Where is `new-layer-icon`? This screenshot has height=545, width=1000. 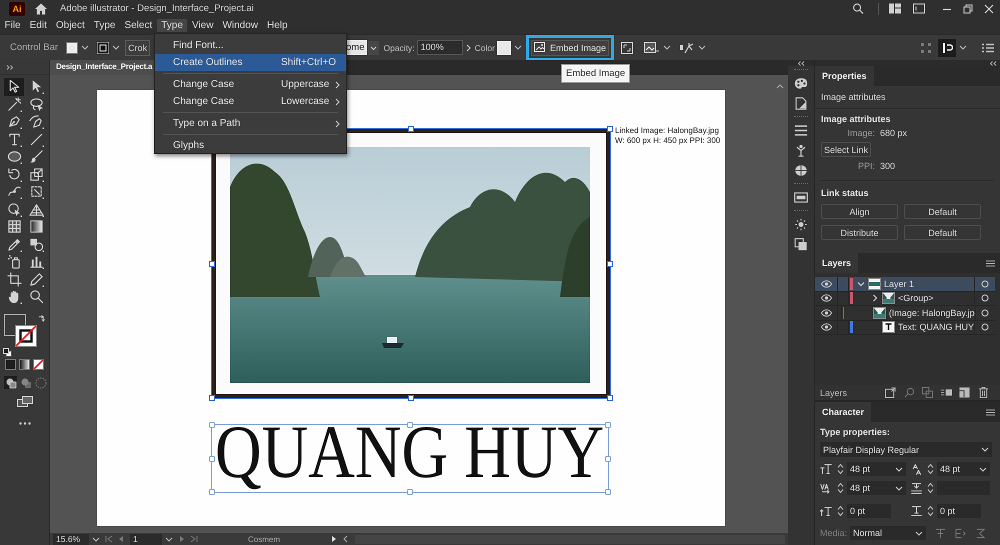
new-layer-icon is located at coordinates (964, 392).